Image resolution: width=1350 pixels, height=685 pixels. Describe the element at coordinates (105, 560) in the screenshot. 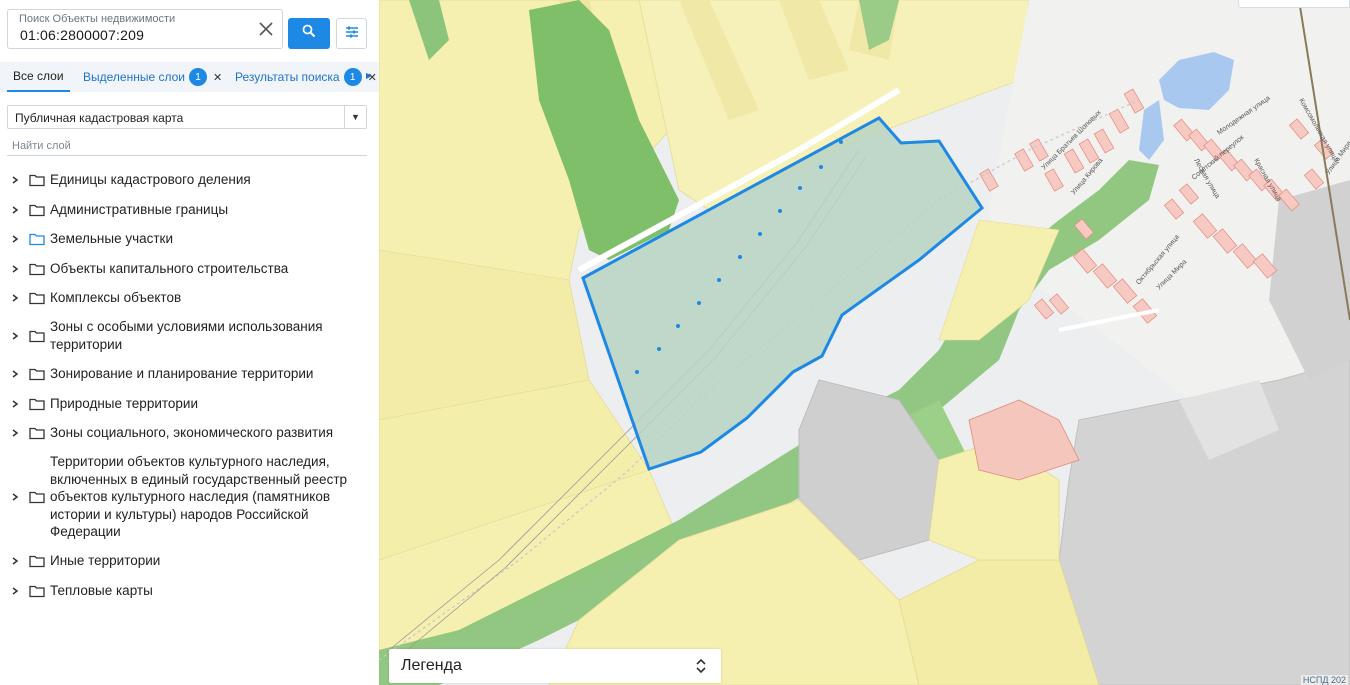

I see `layer-item-label: Иные территории` at that location.